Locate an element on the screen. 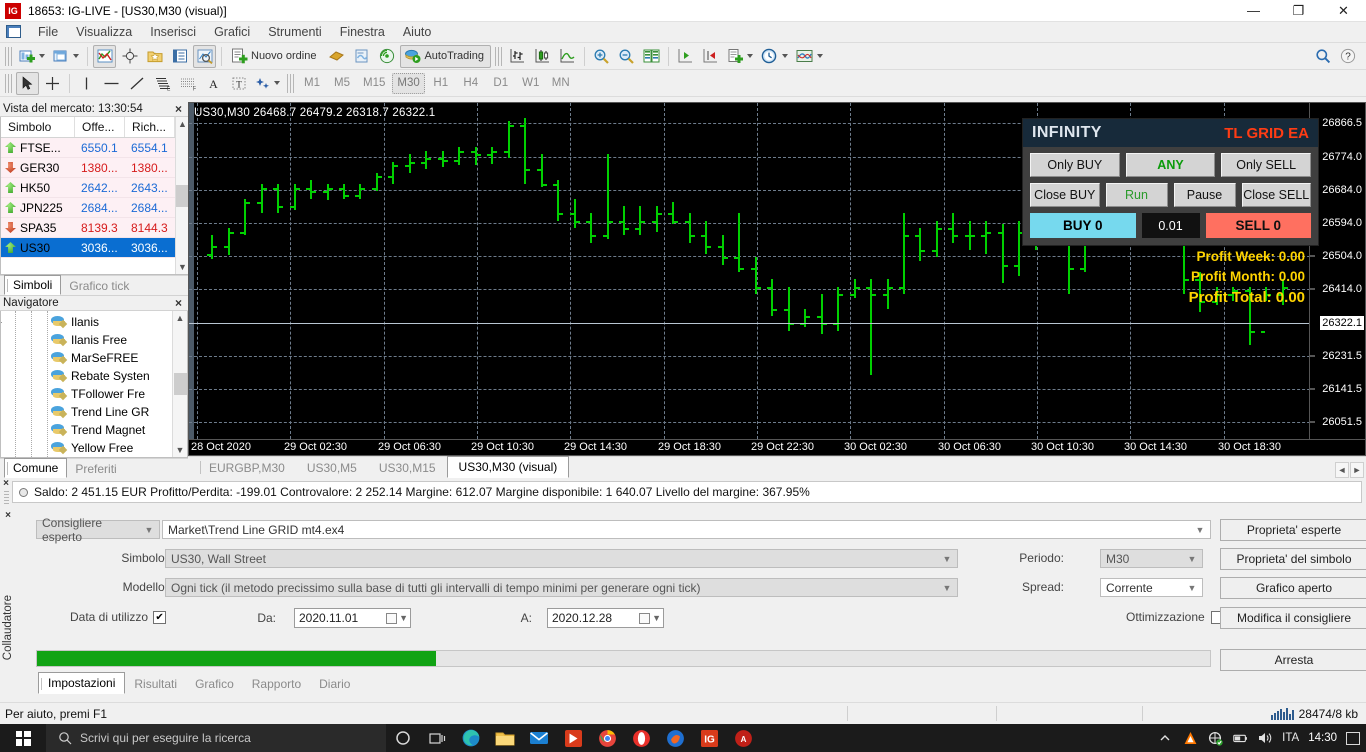 The height and width of the screenshot is (752, 1366). list-item: Trend Line GR is located at coordinates (86, 412).